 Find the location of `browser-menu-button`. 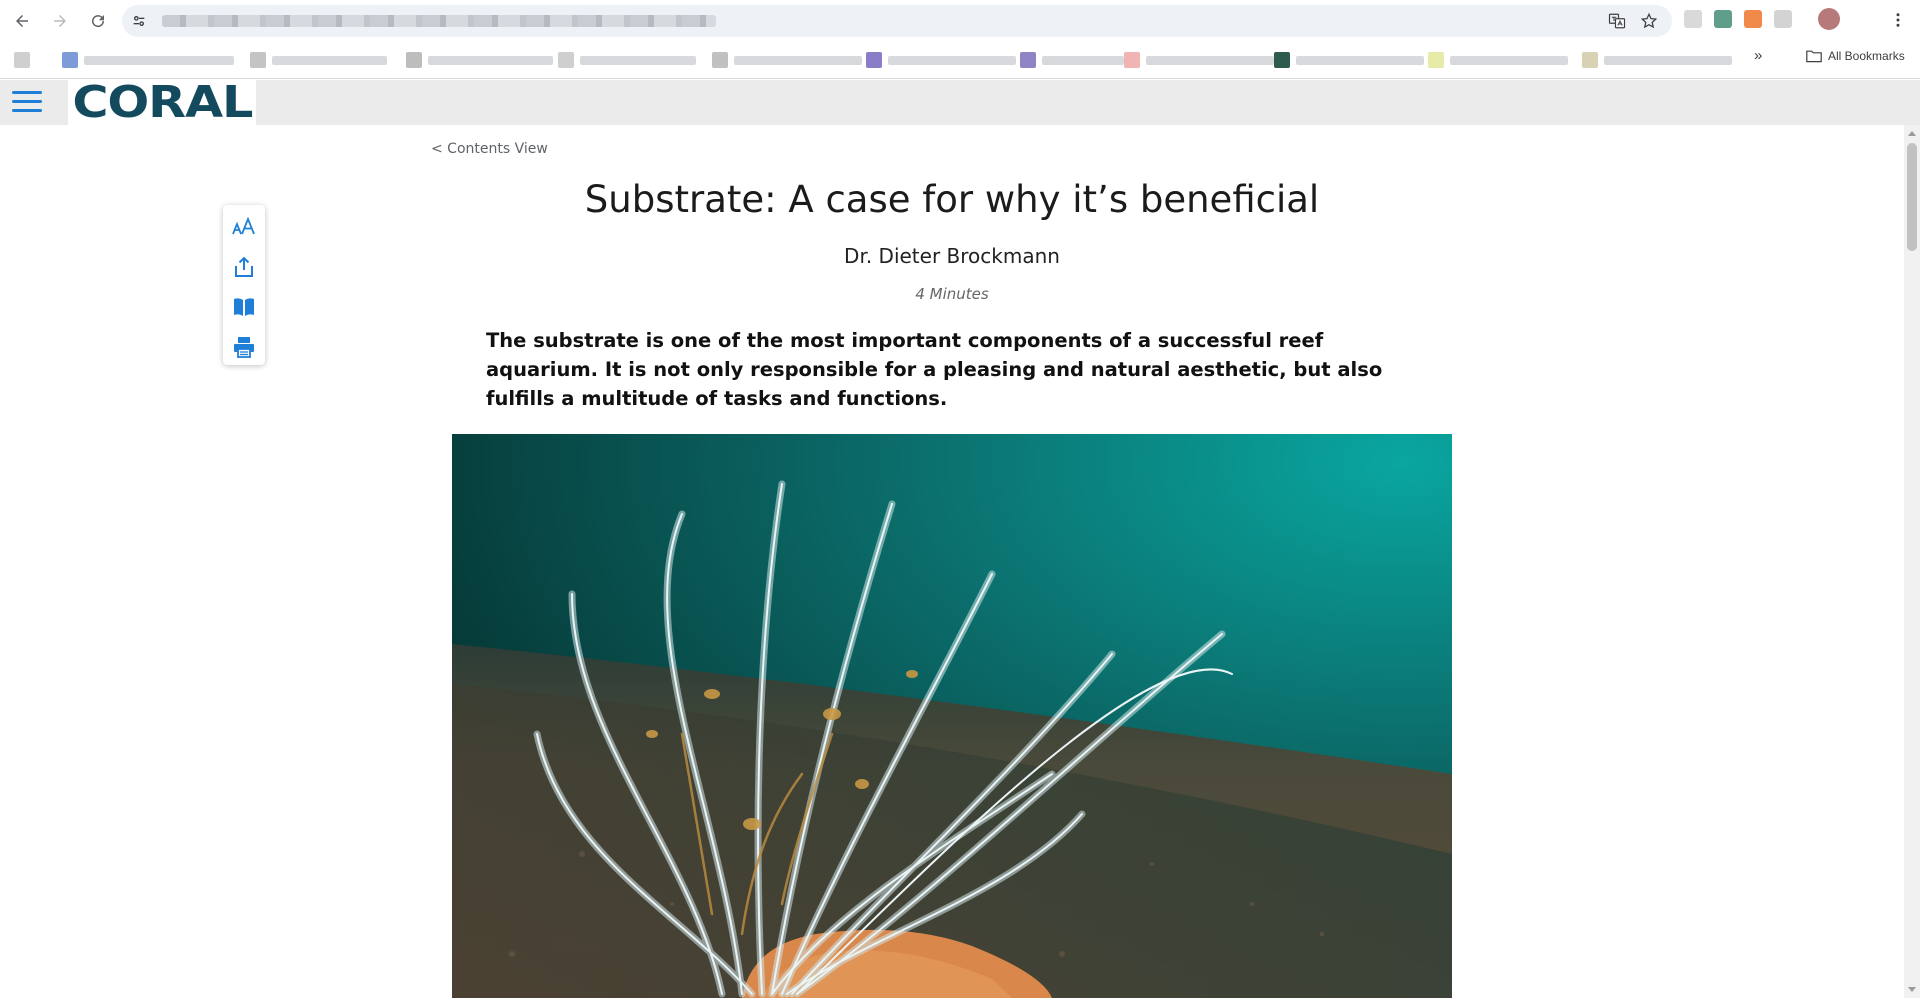

browser-menu-button is located at coordinates (1898, 21).